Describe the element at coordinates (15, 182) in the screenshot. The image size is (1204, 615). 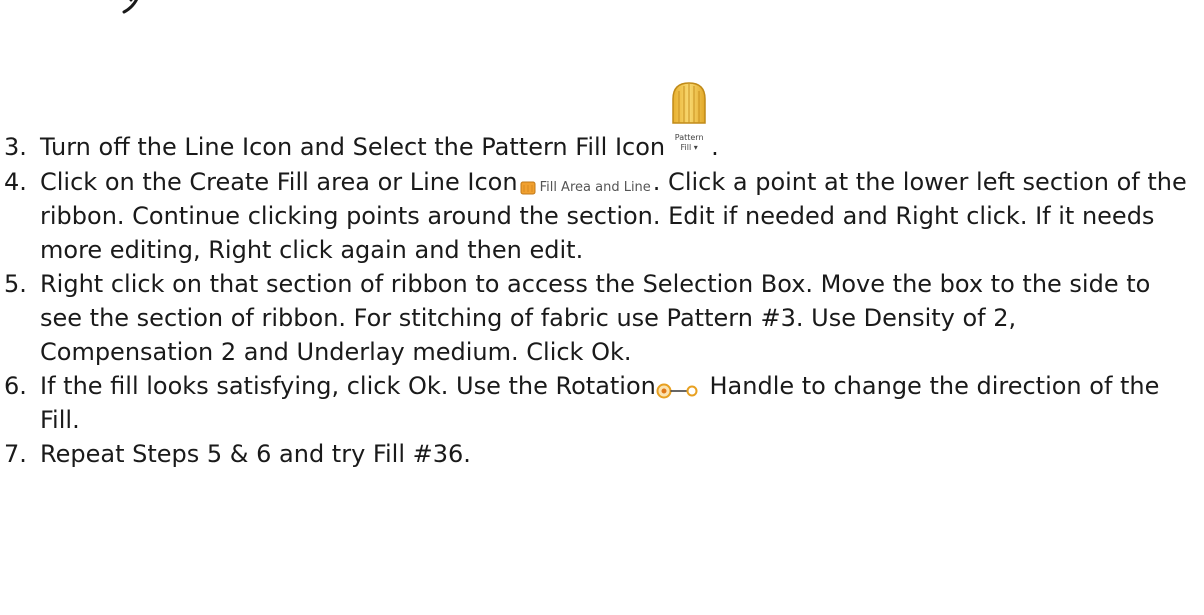
I see `step-number: 4.` at that location.